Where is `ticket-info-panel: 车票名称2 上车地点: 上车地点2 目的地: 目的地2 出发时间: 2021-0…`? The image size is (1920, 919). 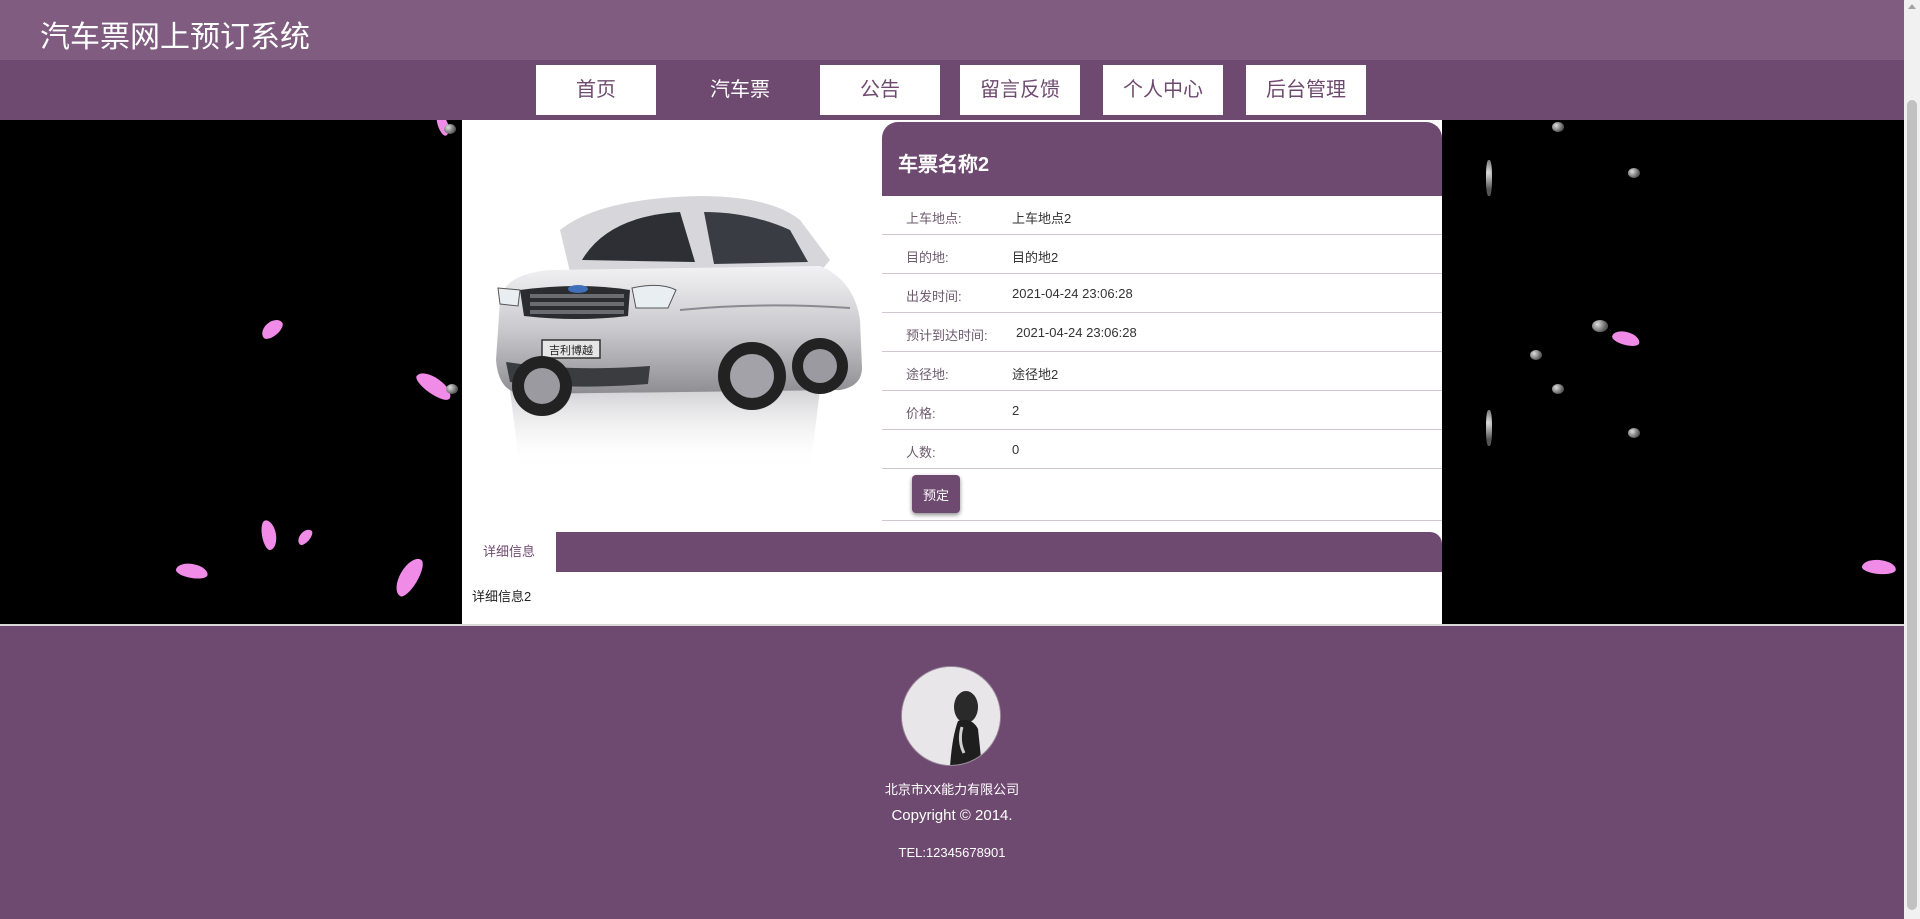 ticket-info-panel: 车票名称2 上车地点: 上车地点2 目的地: 目的地2 出发时间: 2021-0… is located at coordinates (1162, 321).